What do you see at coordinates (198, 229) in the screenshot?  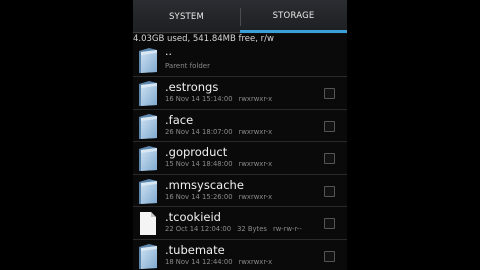 I see `file-date: 22 Oct 14 12:04:00` at bounding box center [198, 229].